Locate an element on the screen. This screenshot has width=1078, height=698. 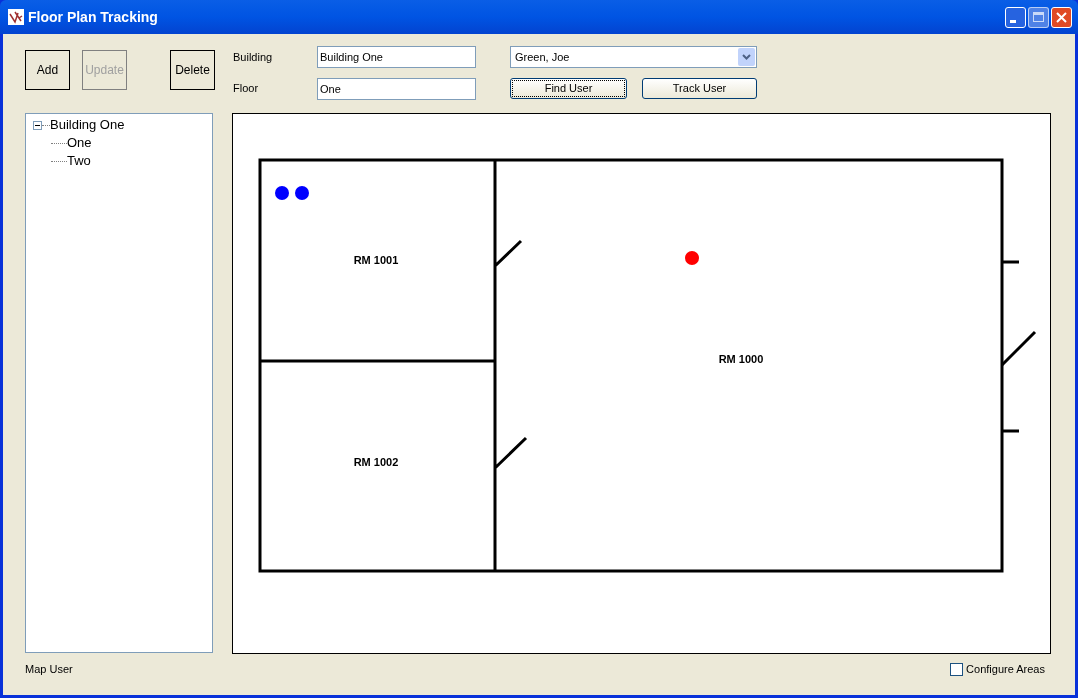
app-icon is located at coordinates (16, 17).